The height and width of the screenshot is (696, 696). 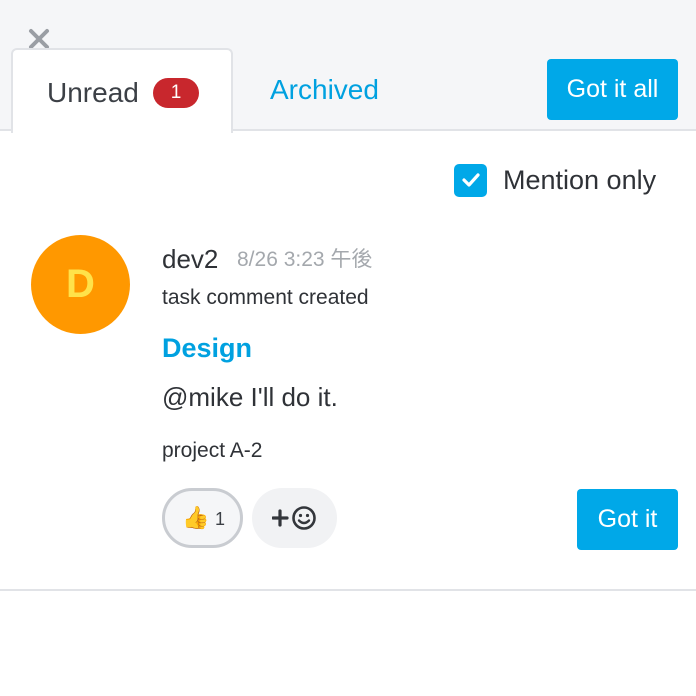 I want to click on tab-unread-label: Unread, so click(x=93, y=92).